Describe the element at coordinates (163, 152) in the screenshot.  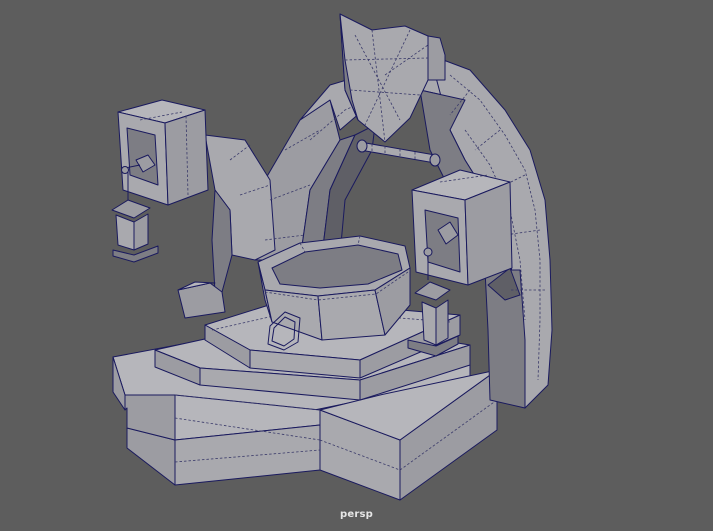
I see `left-lantern-post` at that location.